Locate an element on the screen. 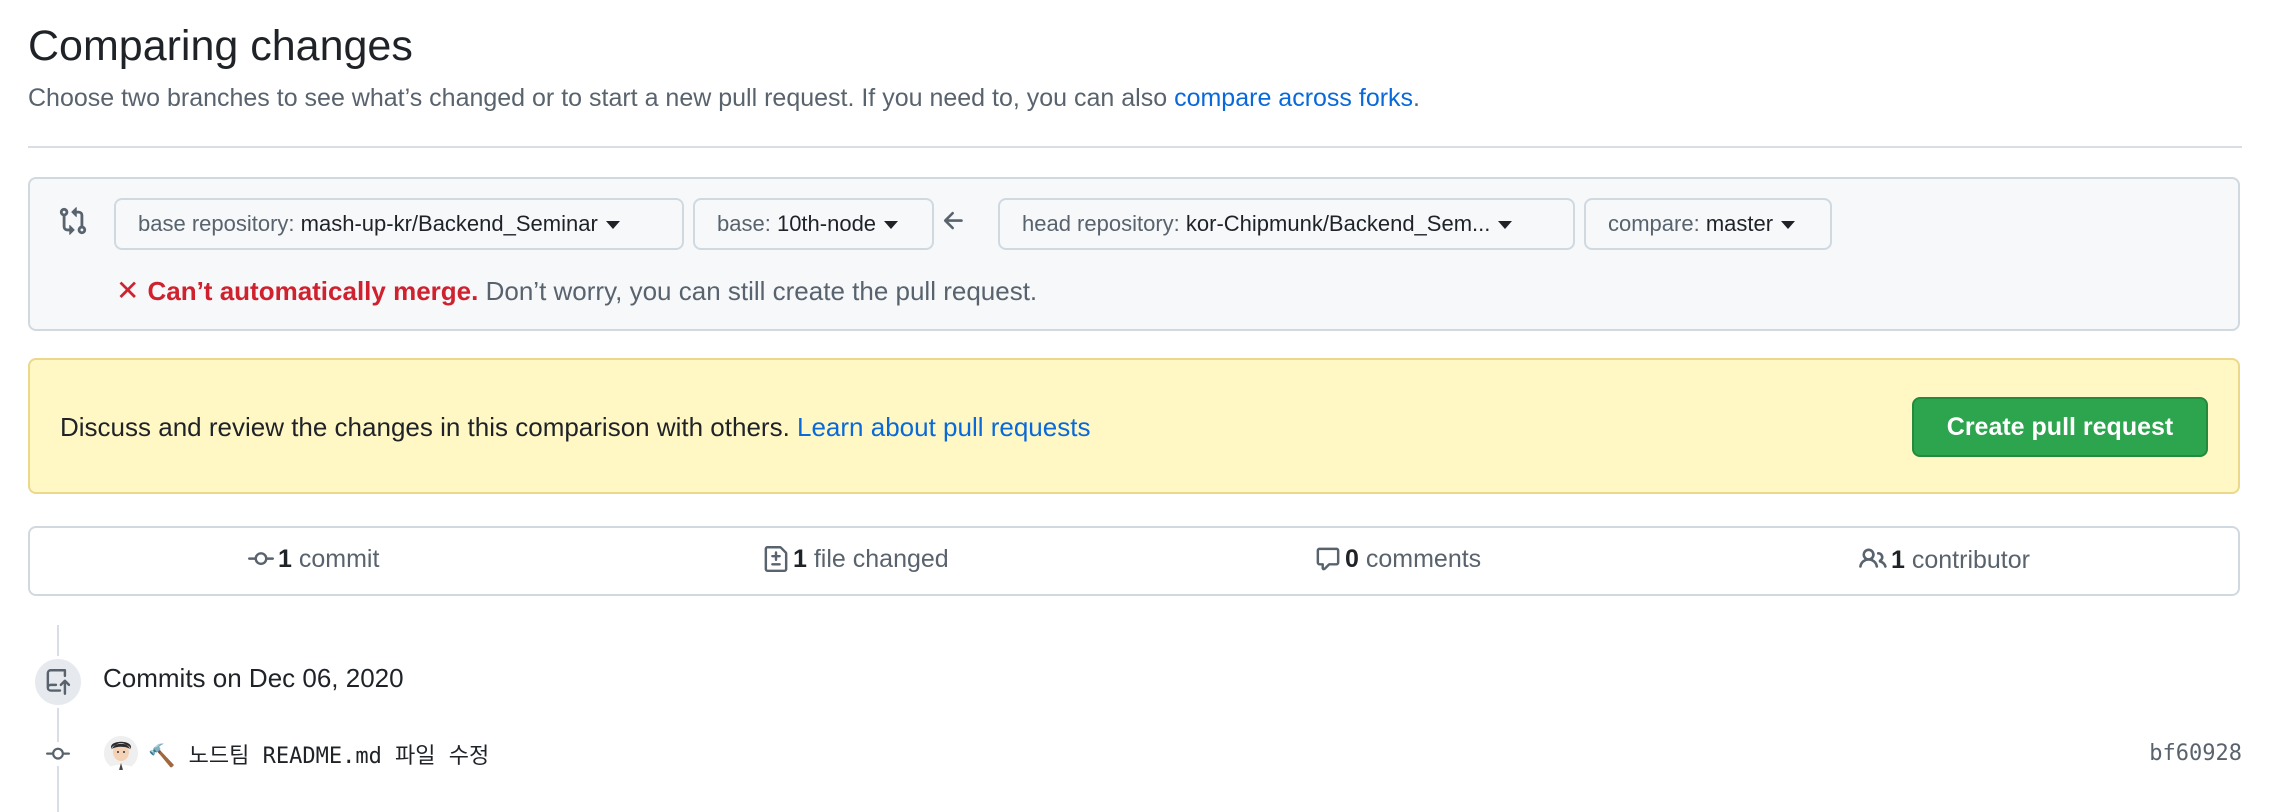 This screenshot has height=812, width=2270. stat-commits: 1 commit is located at coordinates (313, 559).